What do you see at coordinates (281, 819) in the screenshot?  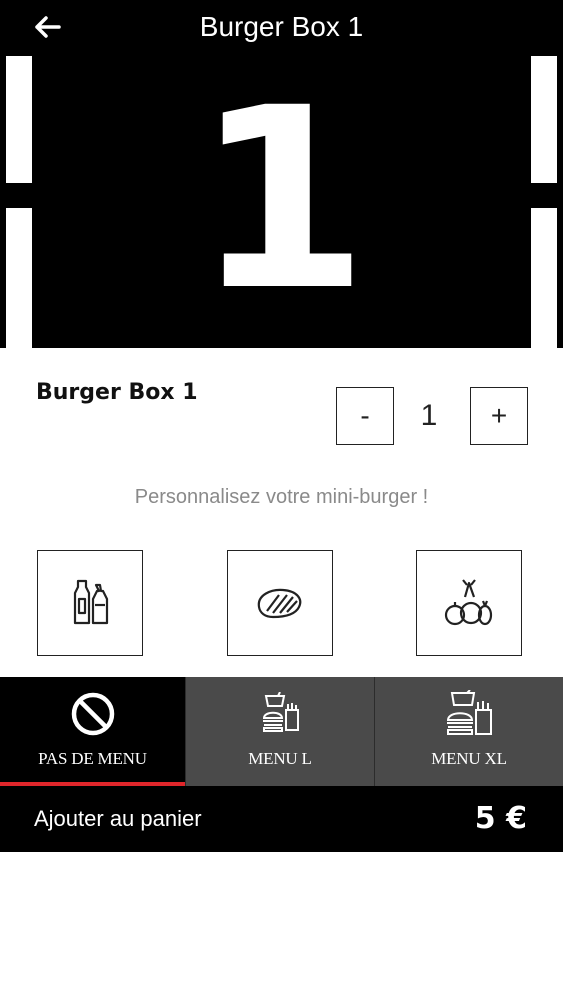 I see `add-to-cart-button: Ajouter au panier 5 €` at bounding box center [281, 819].